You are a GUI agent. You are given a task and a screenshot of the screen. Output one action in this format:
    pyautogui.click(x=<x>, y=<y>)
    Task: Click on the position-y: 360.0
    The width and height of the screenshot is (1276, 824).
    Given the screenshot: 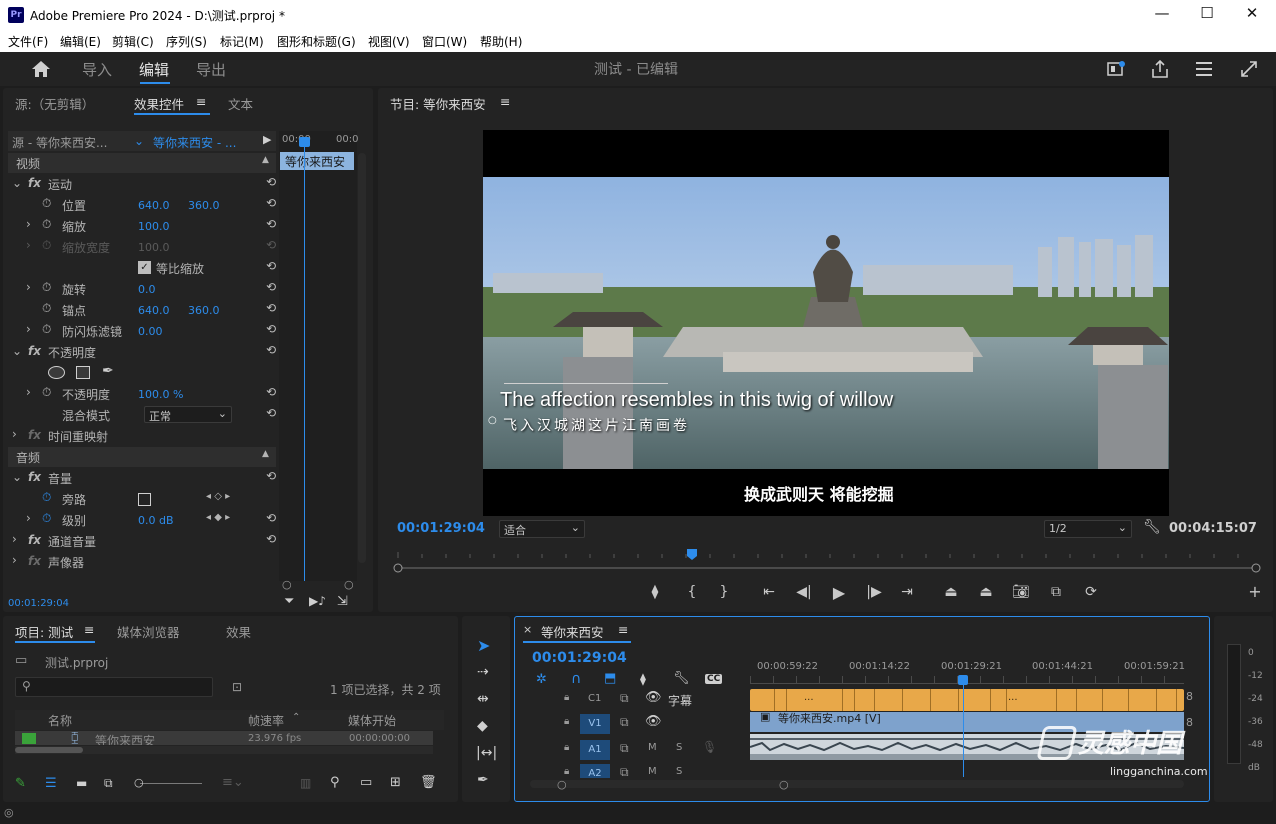 What is the action you would take?
    pyautogui.click(x=204, y=205)
    